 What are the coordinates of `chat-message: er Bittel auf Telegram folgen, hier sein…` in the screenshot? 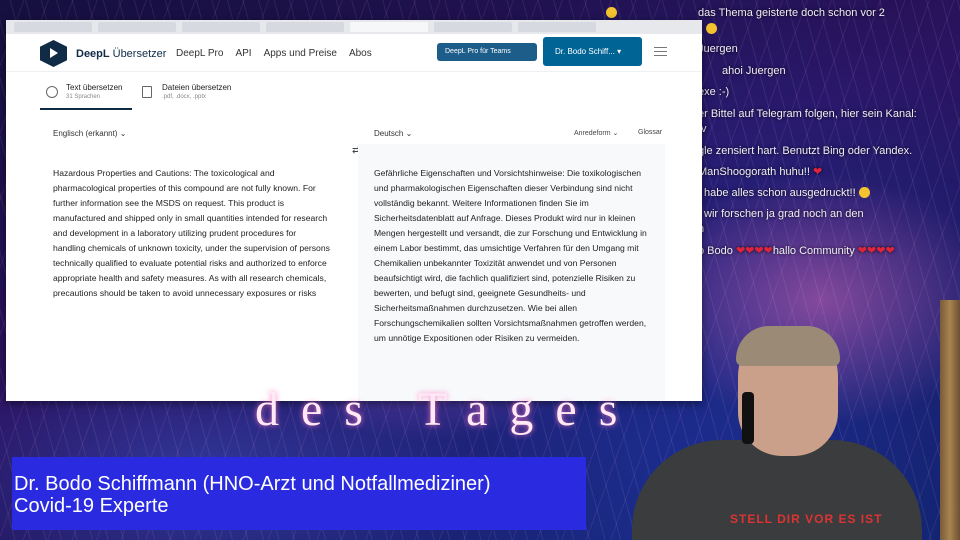 It's located at (807, 114).